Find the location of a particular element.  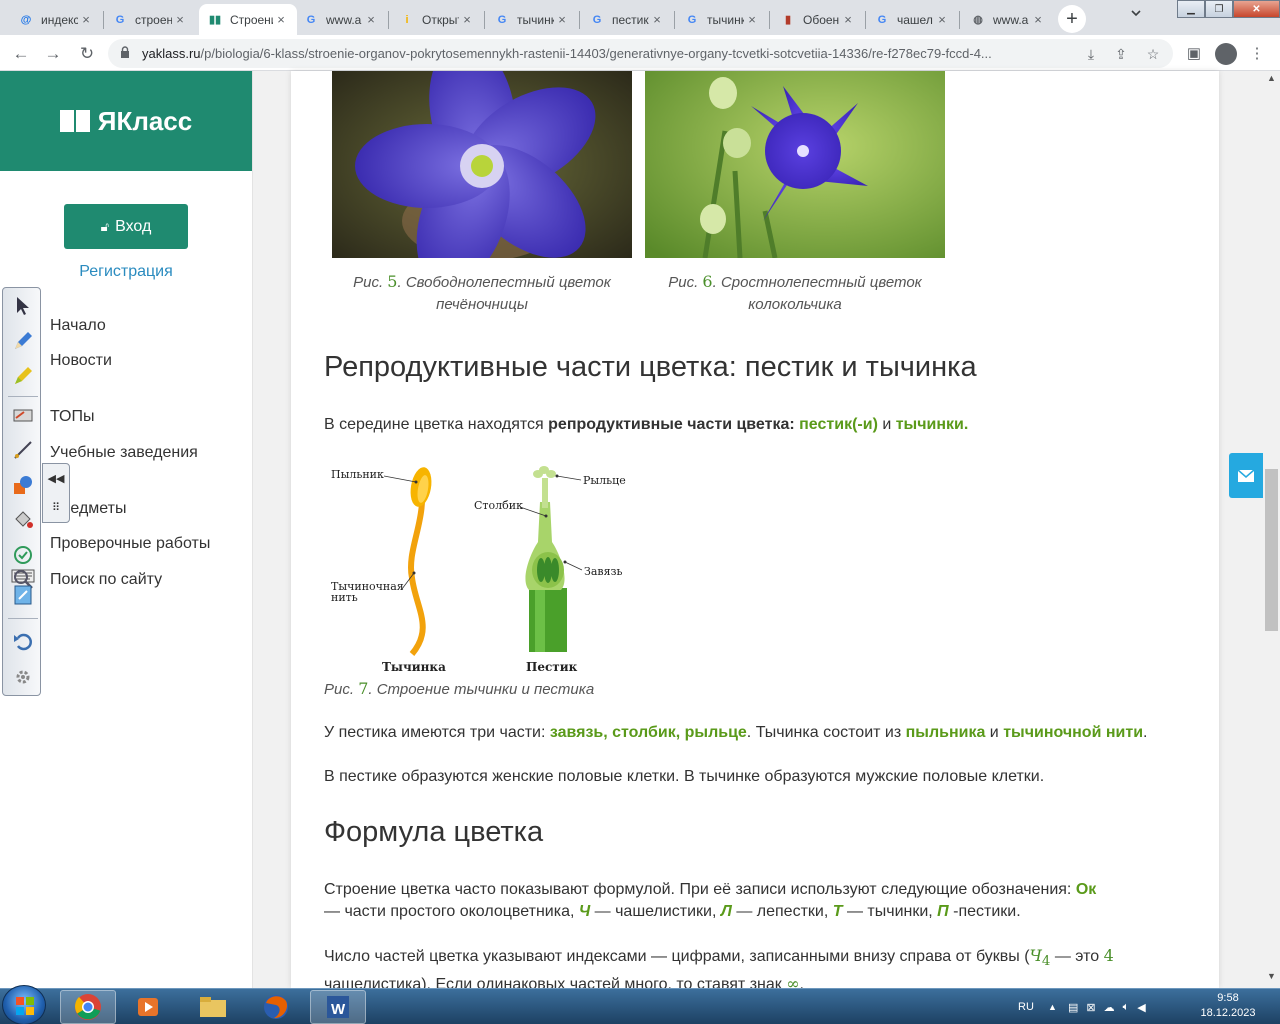

page-scrollbar: ▲ ▼ is located at coordinates (1271, 529).